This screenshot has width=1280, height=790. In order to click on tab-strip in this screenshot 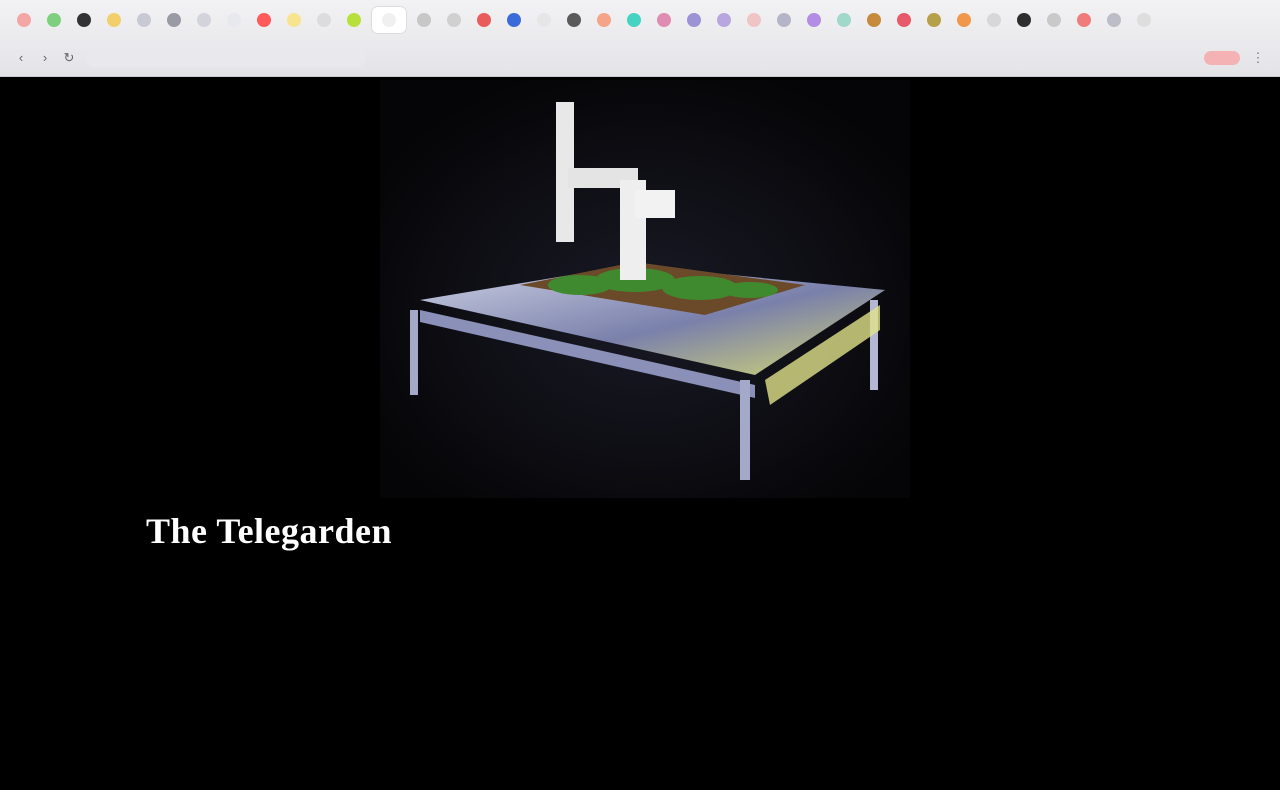, I will do `click(640, 20)`.